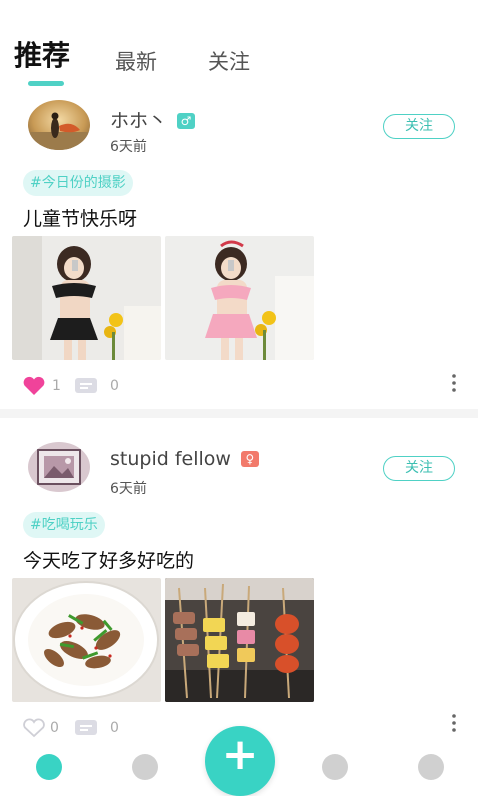 The image size is (478, 796). I want to click on create-post-button: +, so click(240, 761).